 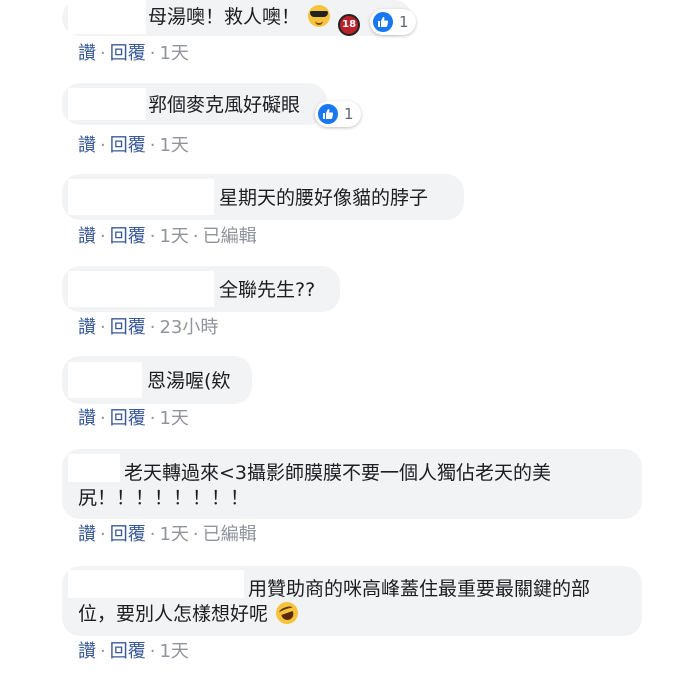 What do you see at coordinates (287, 613) in the screenshot?
I see `rolling-laughing-emoji` at bounding box center [287, 613].